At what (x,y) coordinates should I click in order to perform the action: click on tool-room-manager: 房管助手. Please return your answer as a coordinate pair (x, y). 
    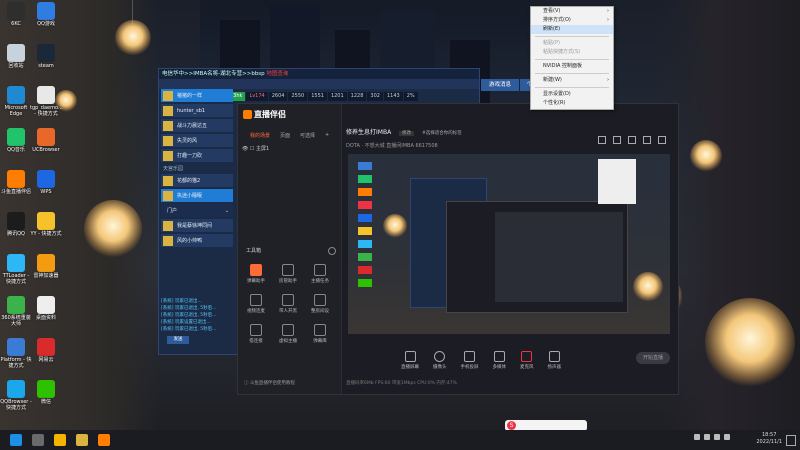
    Looking at the image, I should click on (288, 274).